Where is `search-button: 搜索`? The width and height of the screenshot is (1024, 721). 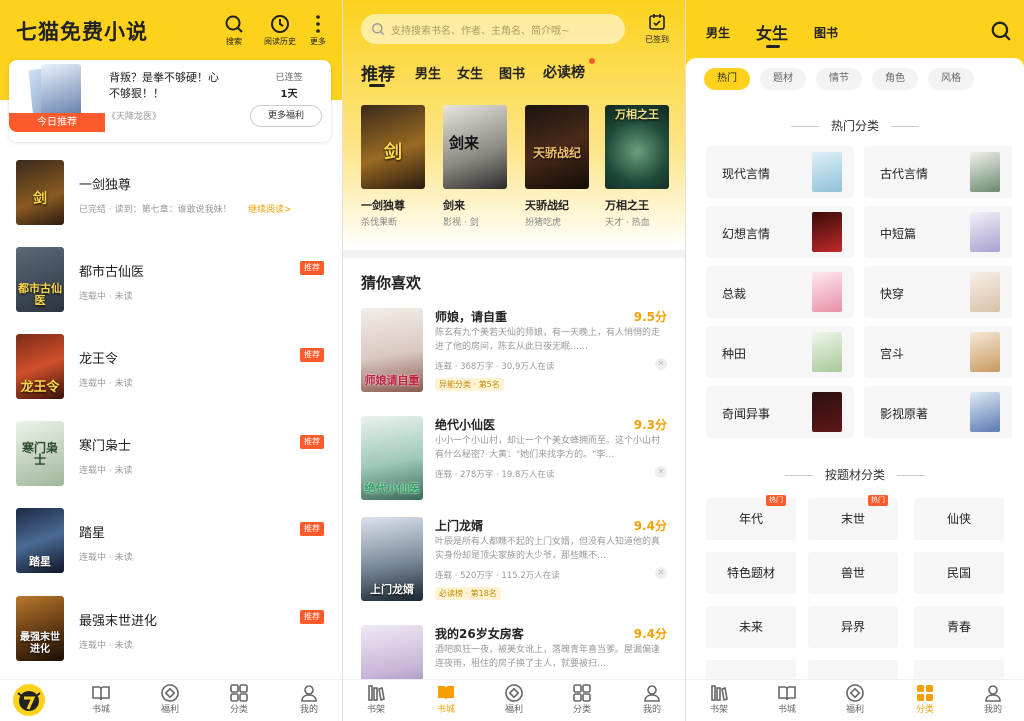 search-button: 搜索 is located at coordinates (234, 30).